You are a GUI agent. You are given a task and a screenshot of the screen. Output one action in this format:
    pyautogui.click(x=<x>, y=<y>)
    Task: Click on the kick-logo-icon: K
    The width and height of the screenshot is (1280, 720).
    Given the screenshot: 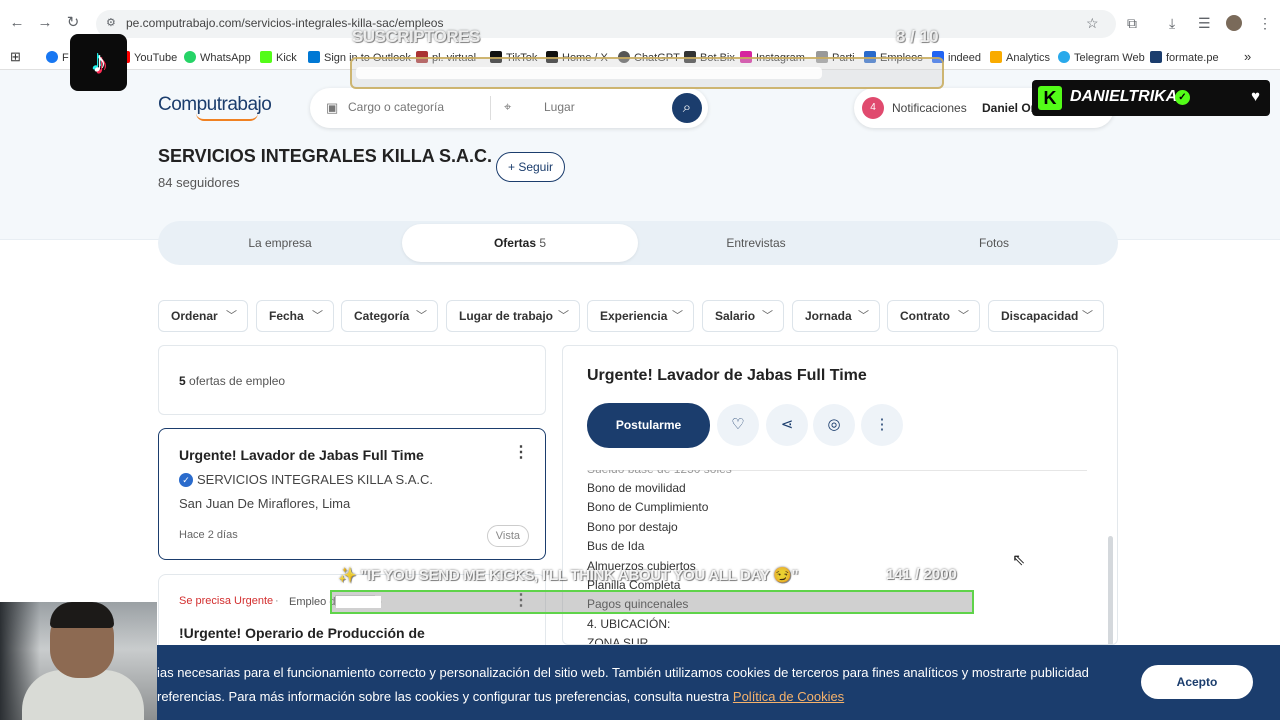 What is the action you would take?
    pyautogui.click(x=1050, y=98)
    